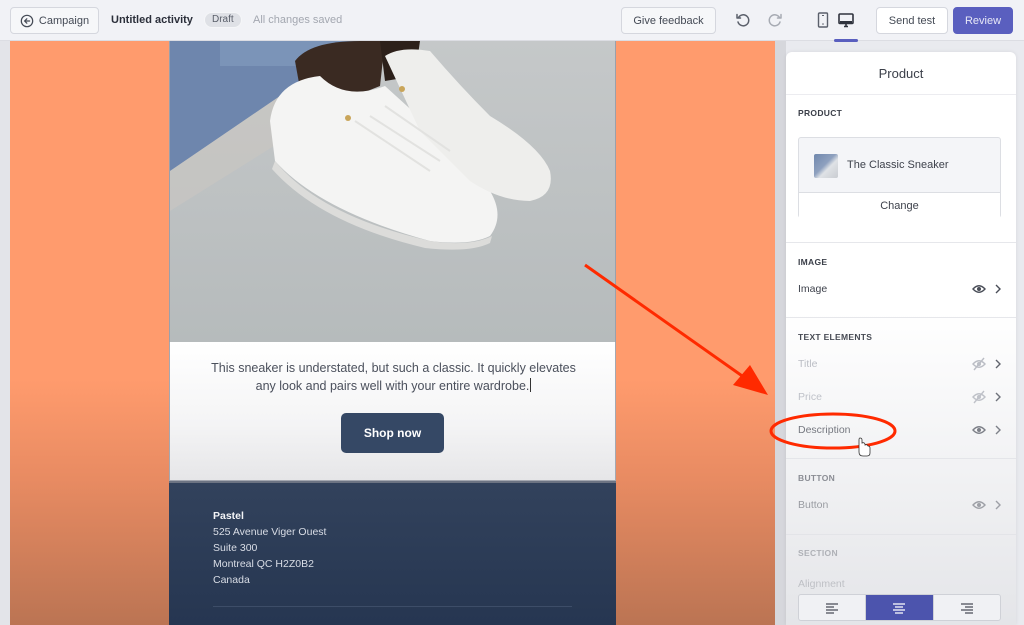 This screenshot has height=625, width=1024. What do you see at coordinates (813, 262) in the screenshot?
I see `section-label-image: IMAGE` at bounding box center [813, 262].